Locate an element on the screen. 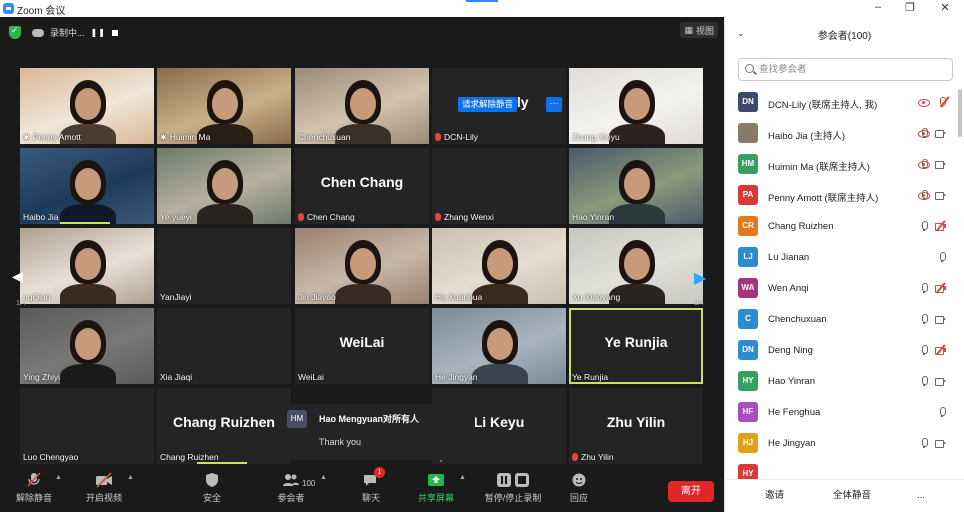 This screenshot has width=964, height=512. next-page-icon: ▶ is located at coordinates (700, 277).